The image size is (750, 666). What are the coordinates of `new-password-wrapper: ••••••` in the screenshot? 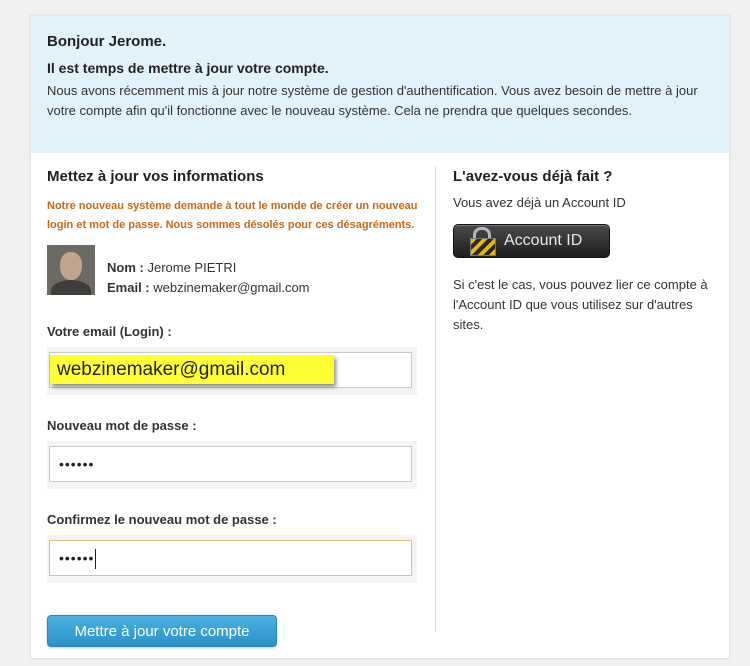 It's located at (232, 465).